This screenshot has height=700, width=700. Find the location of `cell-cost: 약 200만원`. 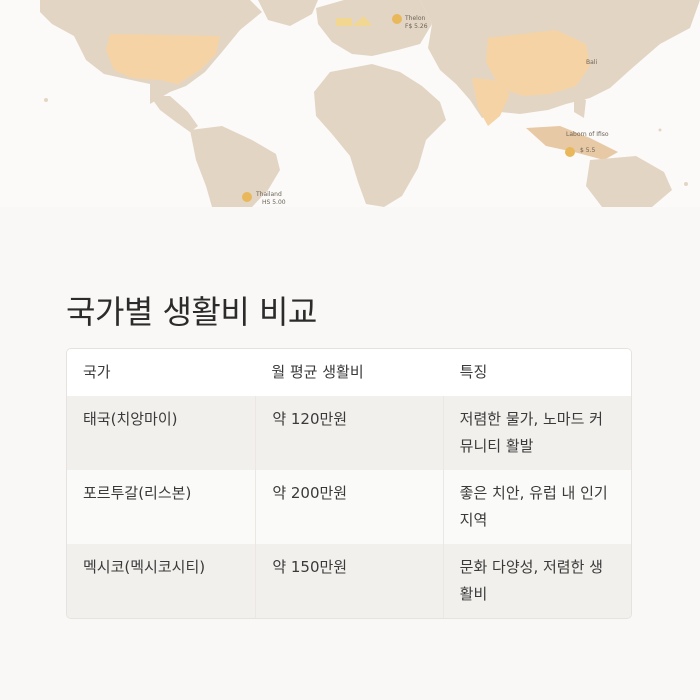

cell-cost: 약 200만원 is located at coordinates (349, 507).